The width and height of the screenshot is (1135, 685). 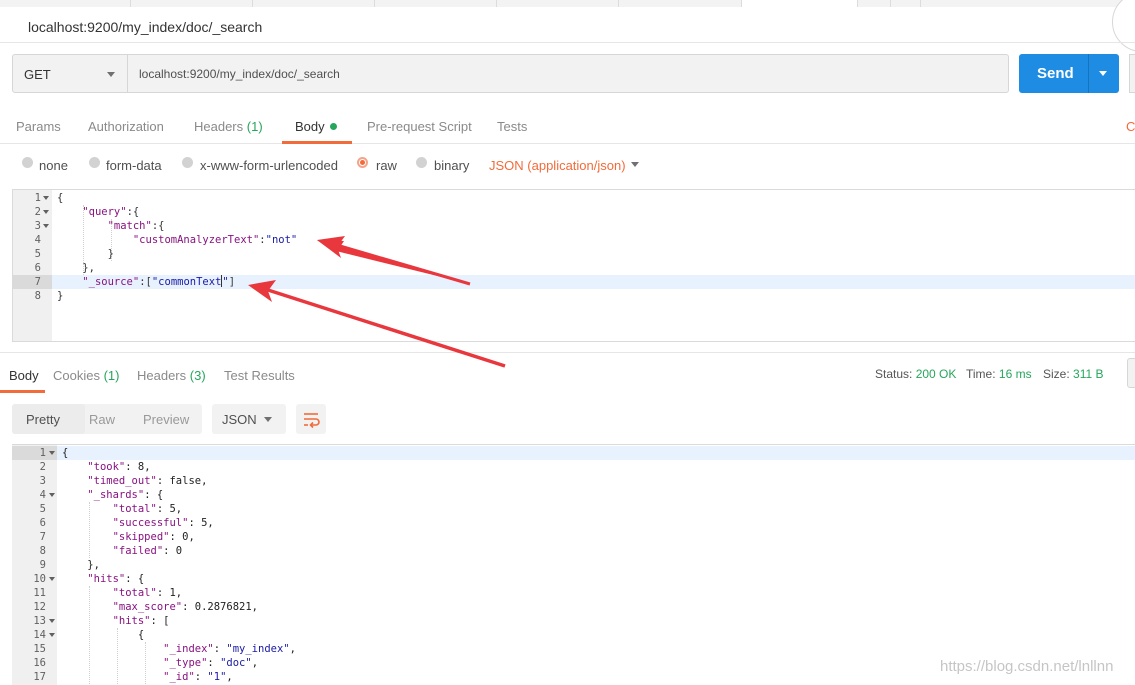 I want to click on watermark: https://blog.csdn.net/lnllnn, so click(x=1027, y=666).